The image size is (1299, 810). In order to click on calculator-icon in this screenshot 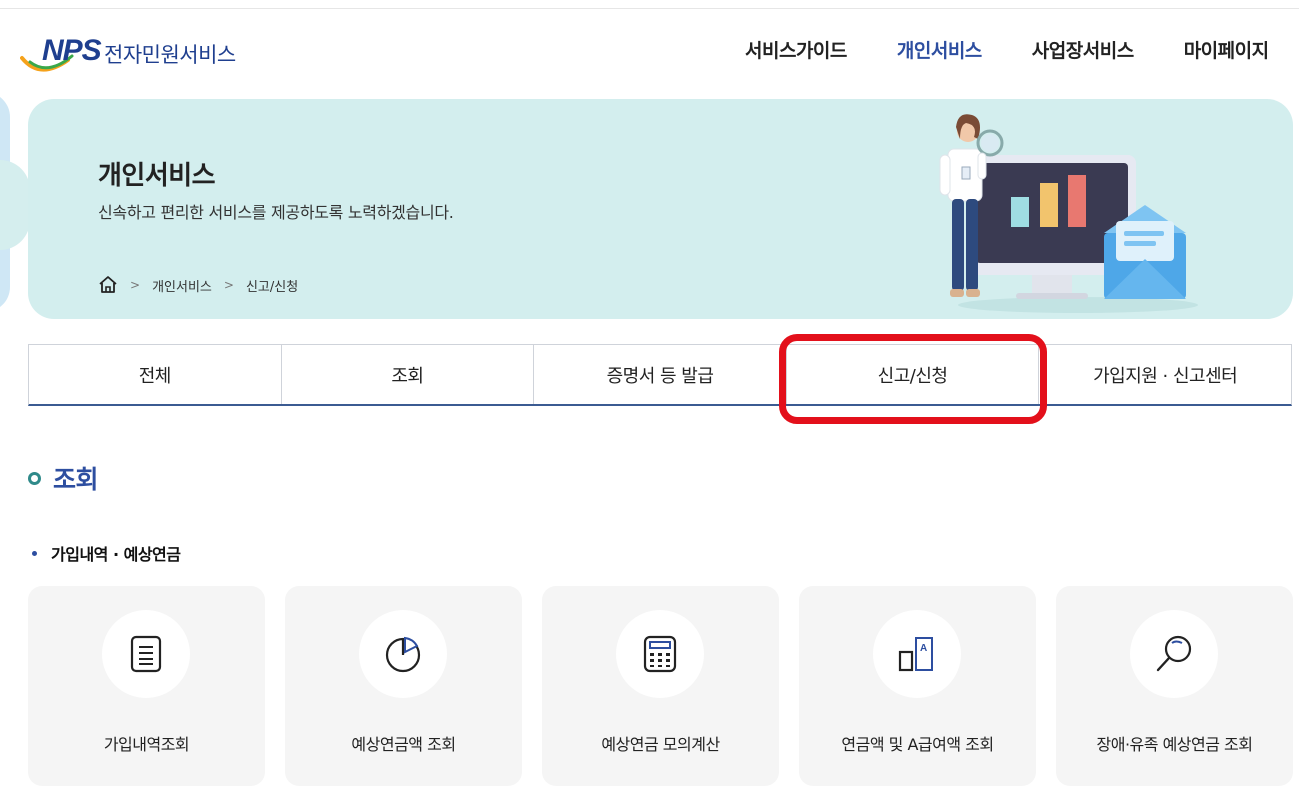, I will do `click(660, 654)`.